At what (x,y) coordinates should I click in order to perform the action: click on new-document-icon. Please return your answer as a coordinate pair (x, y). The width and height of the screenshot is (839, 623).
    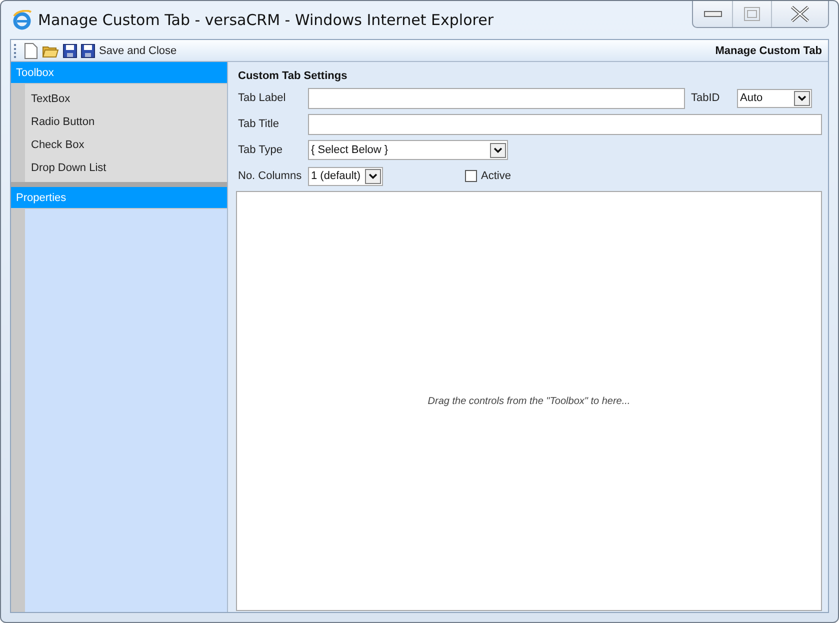
    Looking at the image, I should click on (31, 50).